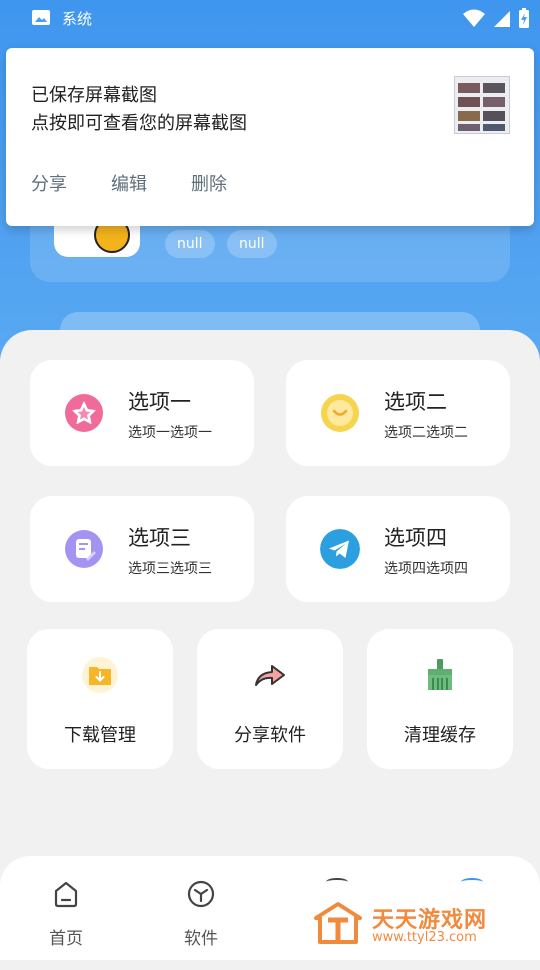  I want to click on option-title: 选项二, so click(415, 402).